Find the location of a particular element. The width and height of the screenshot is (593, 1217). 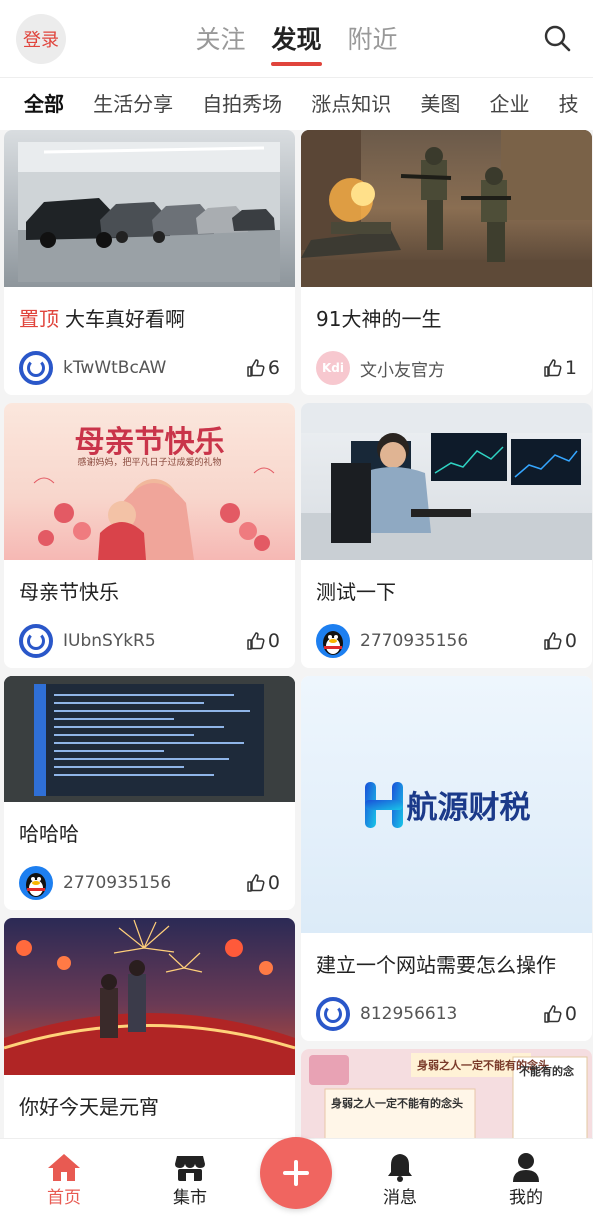

post-card: 哈哈哈 2770935156 0 is located at coordinates (149, 793).